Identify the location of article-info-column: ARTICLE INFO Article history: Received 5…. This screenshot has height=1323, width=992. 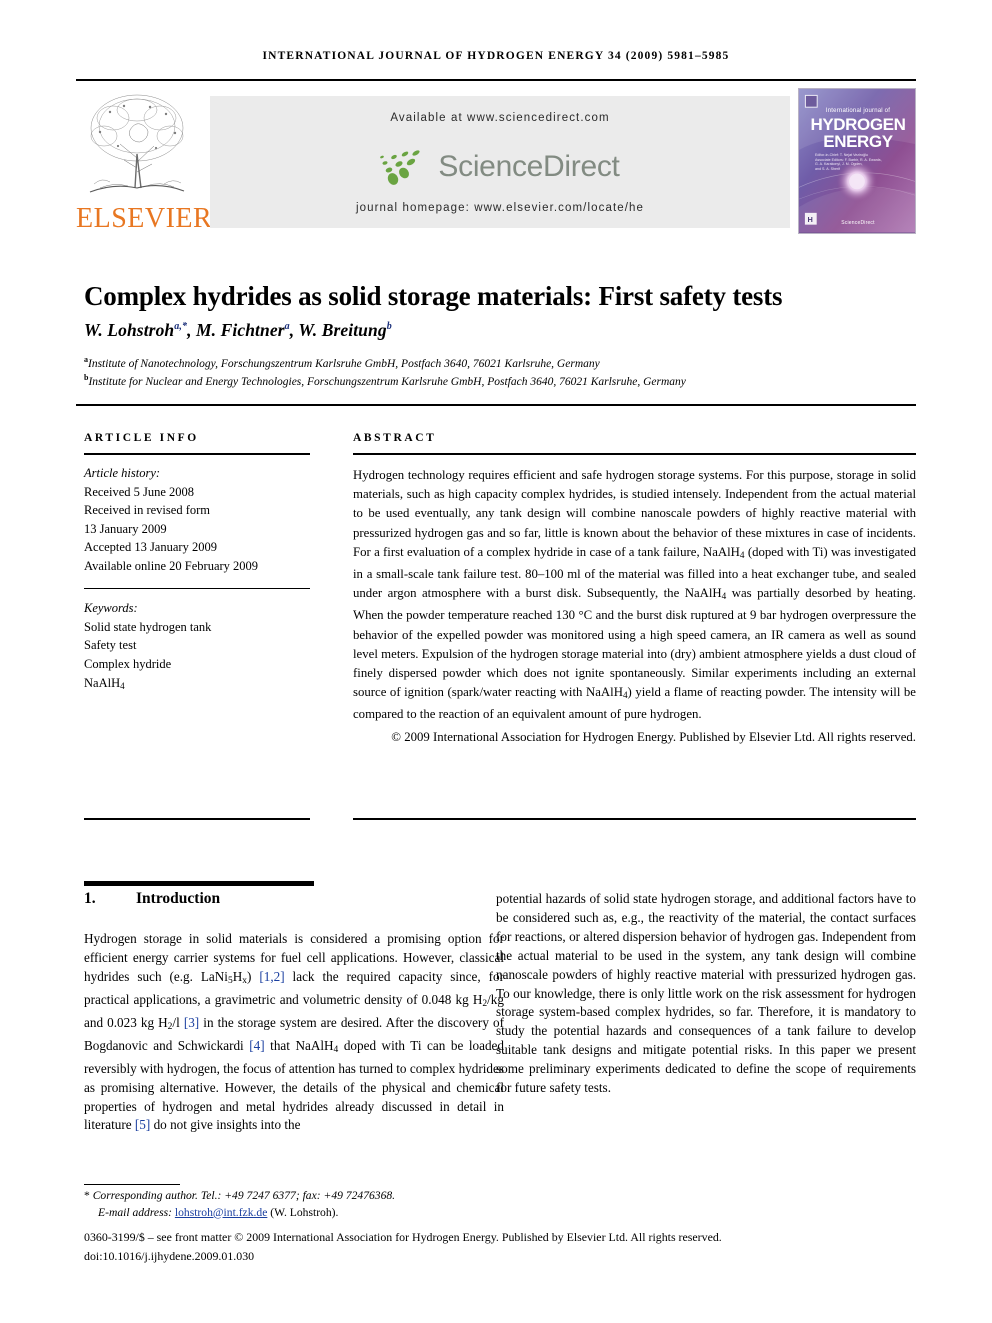
(197, 563).